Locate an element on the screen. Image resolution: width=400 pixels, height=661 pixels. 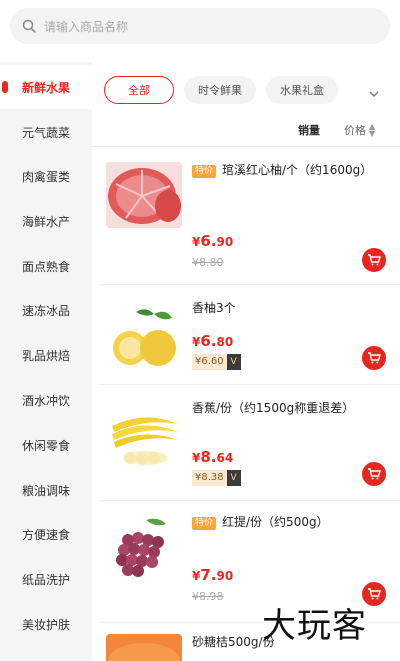
sidebar-item-label: 新鲜水果 is located at coordinates (45, 87).